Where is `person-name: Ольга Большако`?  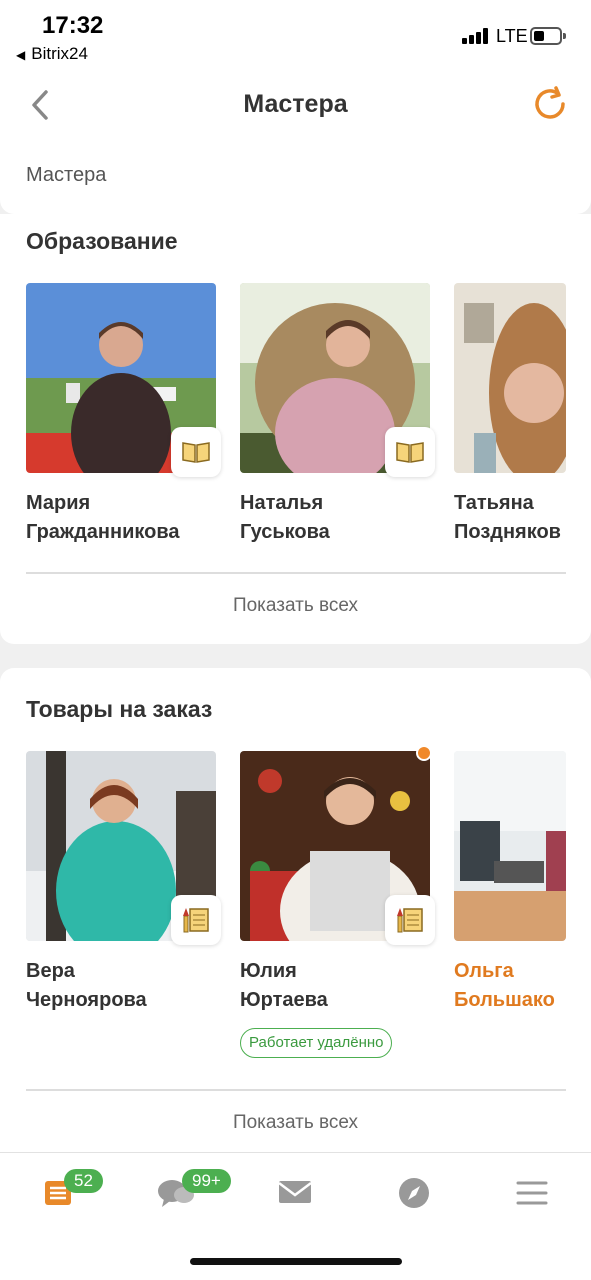
person-name: Ольга Большако is located at coordinates (510, 986).